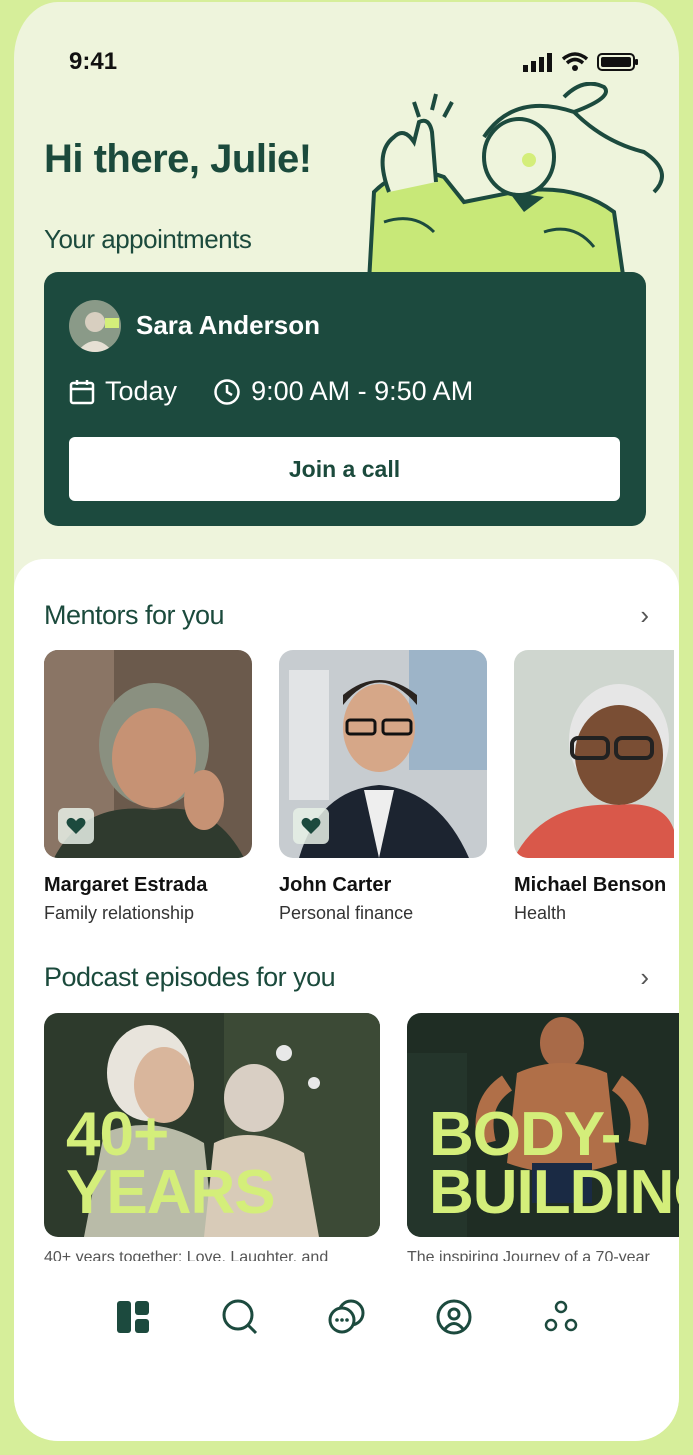 The image size is (693, 1455). Describe the element at coordinates (171, 1192) in the screenshot. I see `podcast-cover-text: YEARS` at that location.